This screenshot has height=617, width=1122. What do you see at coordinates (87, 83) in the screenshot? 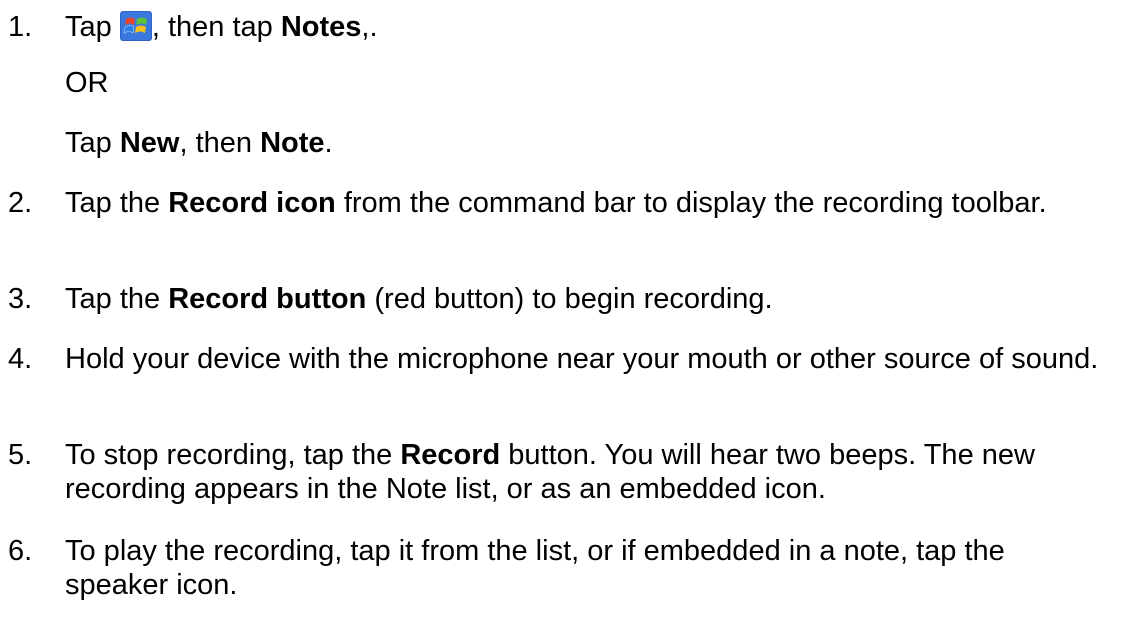
I see `step-1-or: OR` at bounding box center [87, 83].